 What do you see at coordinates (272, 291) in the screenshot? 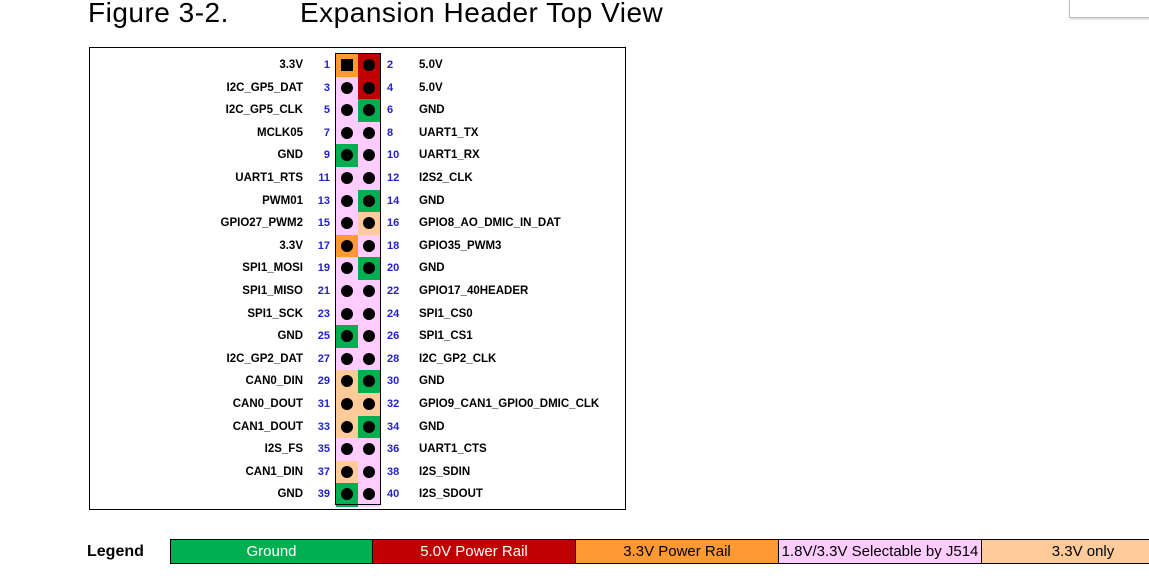
I see `pin-name-left: SPI1_MISO` at bounding box center [272, 291].